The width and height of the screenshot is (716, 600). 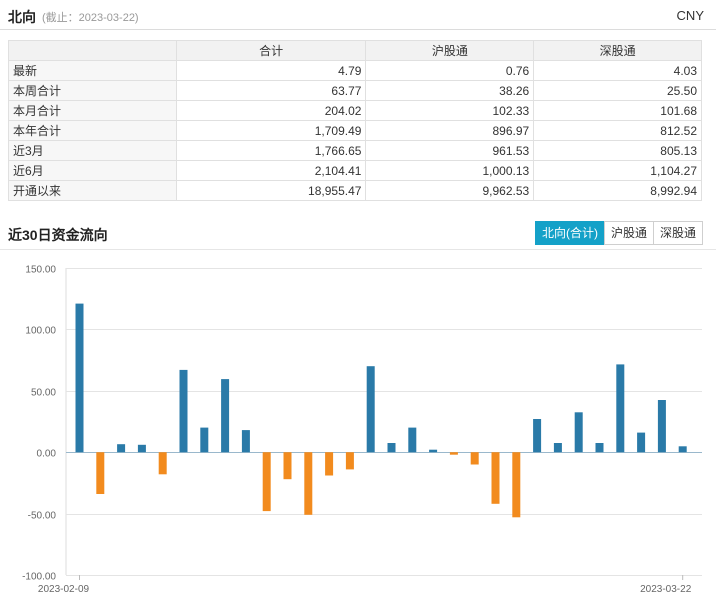 What do you see at coordinates (40, 270) in the screenshot?
I see `y-tick-label: 150.00` at bounding box center [40, 270].